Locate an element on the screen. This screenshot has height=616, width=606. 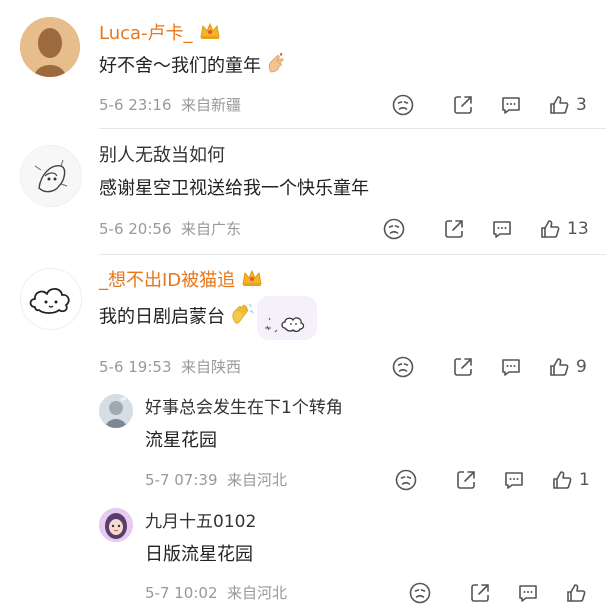
username: 别人无敌当如何 is located at coordinates (162, 156).